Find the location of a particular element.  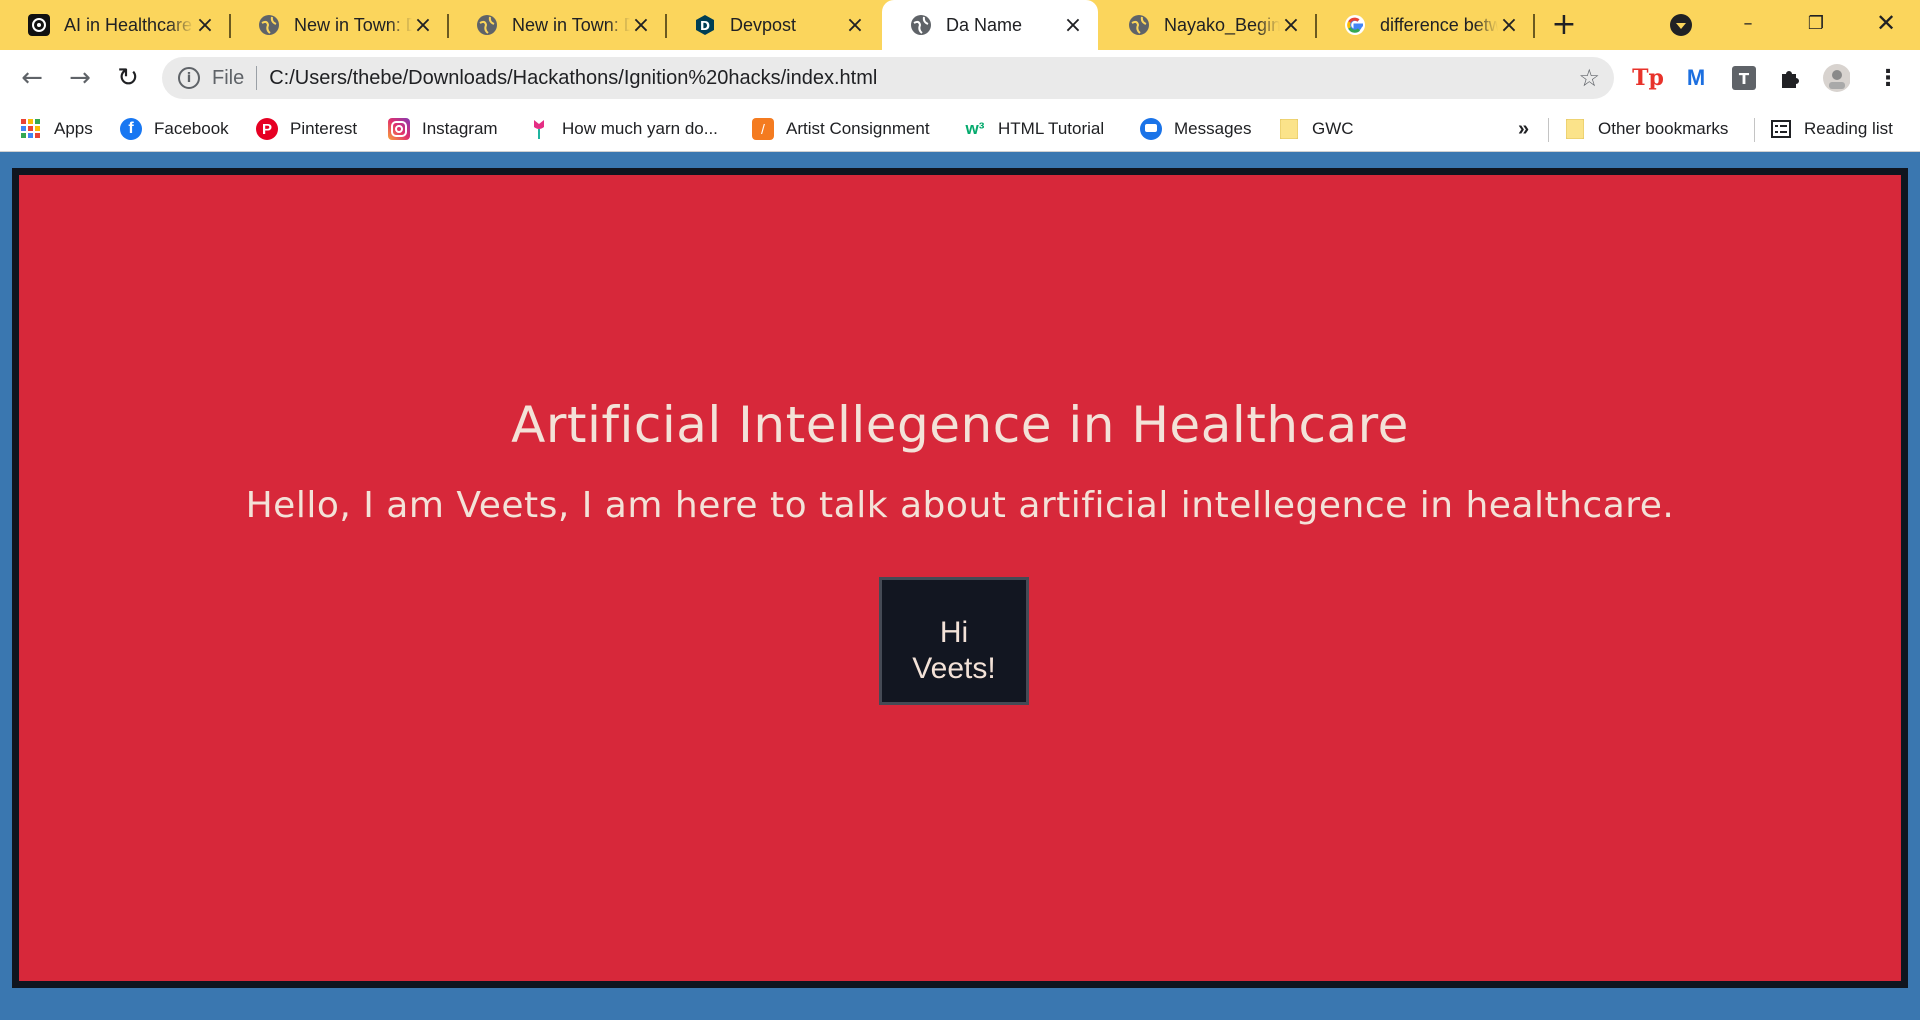

info-icon: i is located at coordinates (189, 78).